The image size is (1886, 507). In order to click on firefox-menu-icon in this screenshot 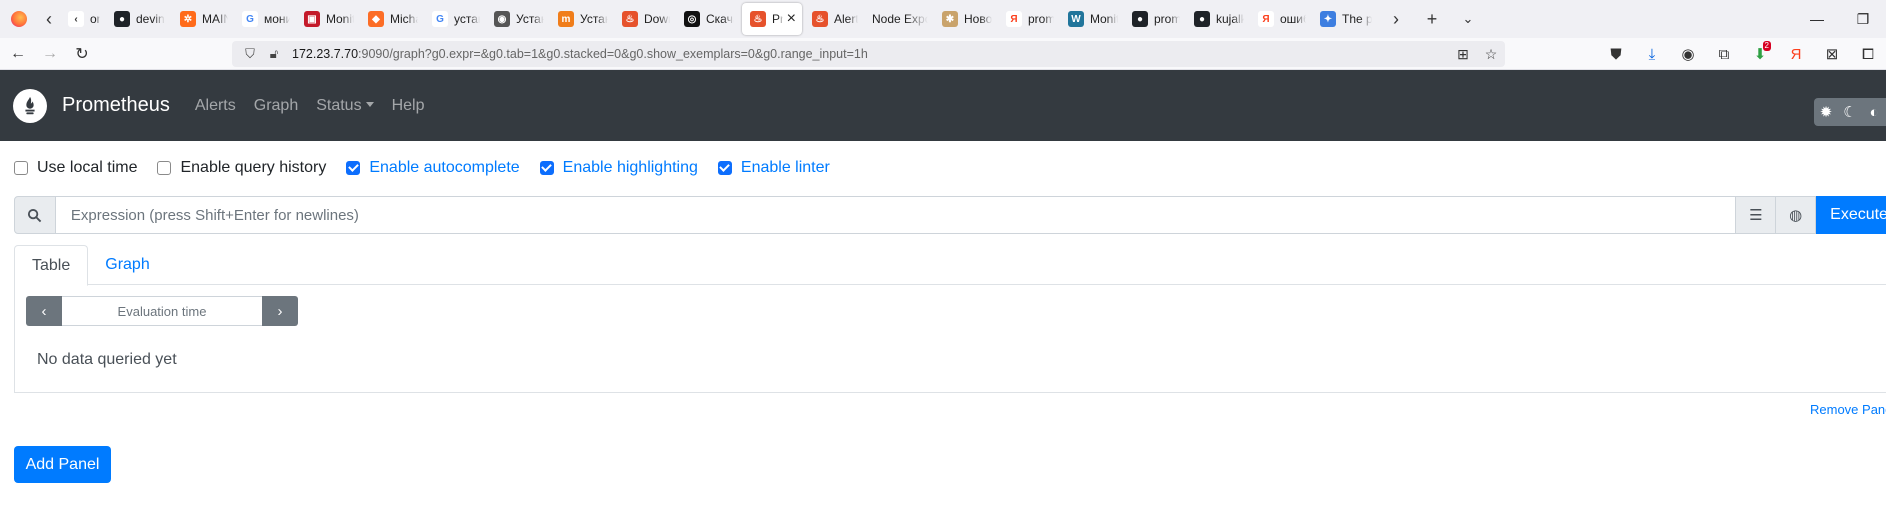, I will do `click(19, 19)`.